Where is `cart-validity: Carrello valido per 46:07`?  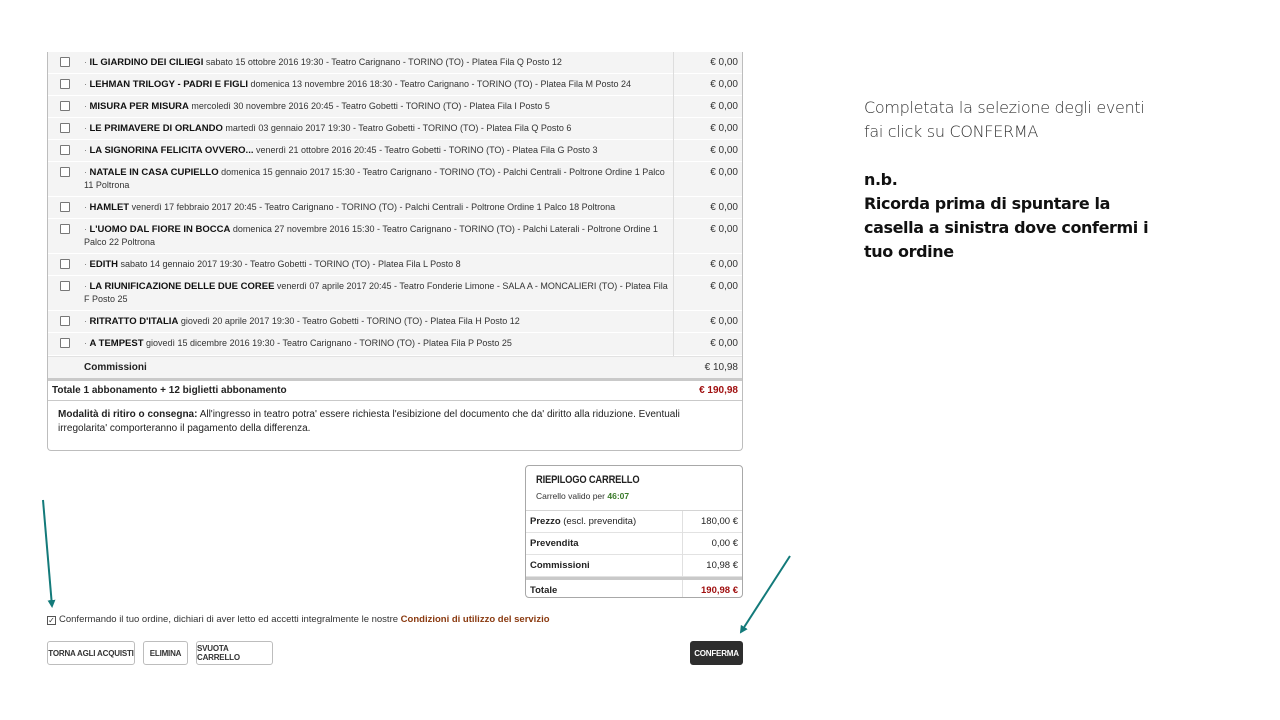 cart-validity: Carrello valido per 46:07 is located at coordinates (582, 496).